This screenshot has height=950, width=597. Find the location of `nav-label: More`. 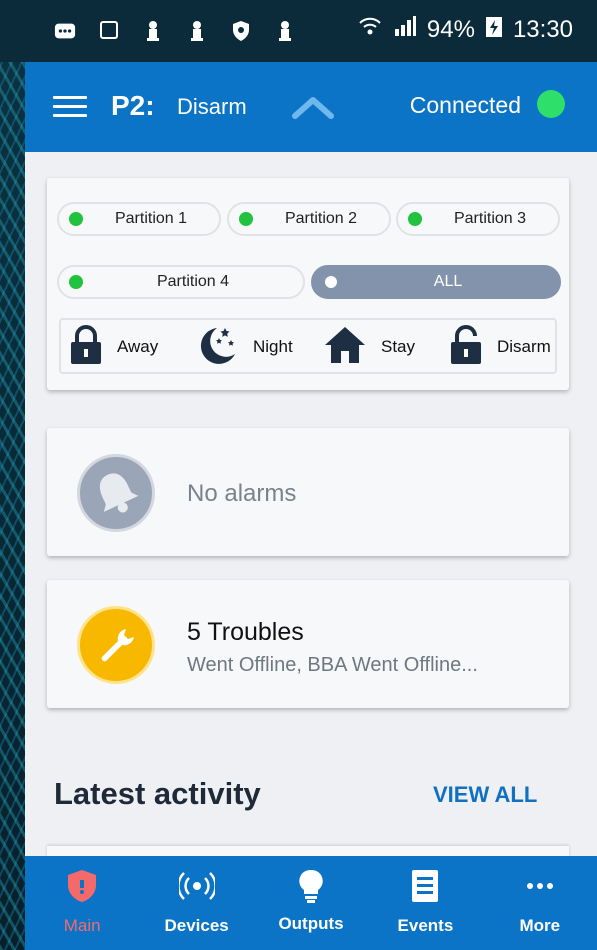

nav-label: More is located at coordinates (540, 925).